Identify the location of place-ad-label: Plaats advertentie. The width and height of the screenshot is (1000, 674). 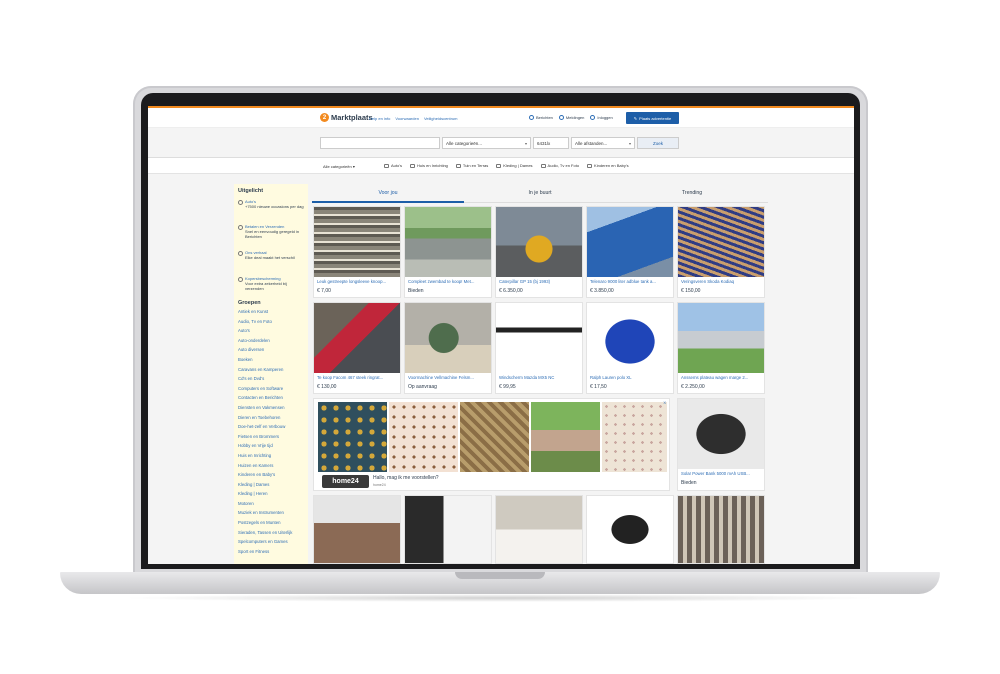
(655, 118).